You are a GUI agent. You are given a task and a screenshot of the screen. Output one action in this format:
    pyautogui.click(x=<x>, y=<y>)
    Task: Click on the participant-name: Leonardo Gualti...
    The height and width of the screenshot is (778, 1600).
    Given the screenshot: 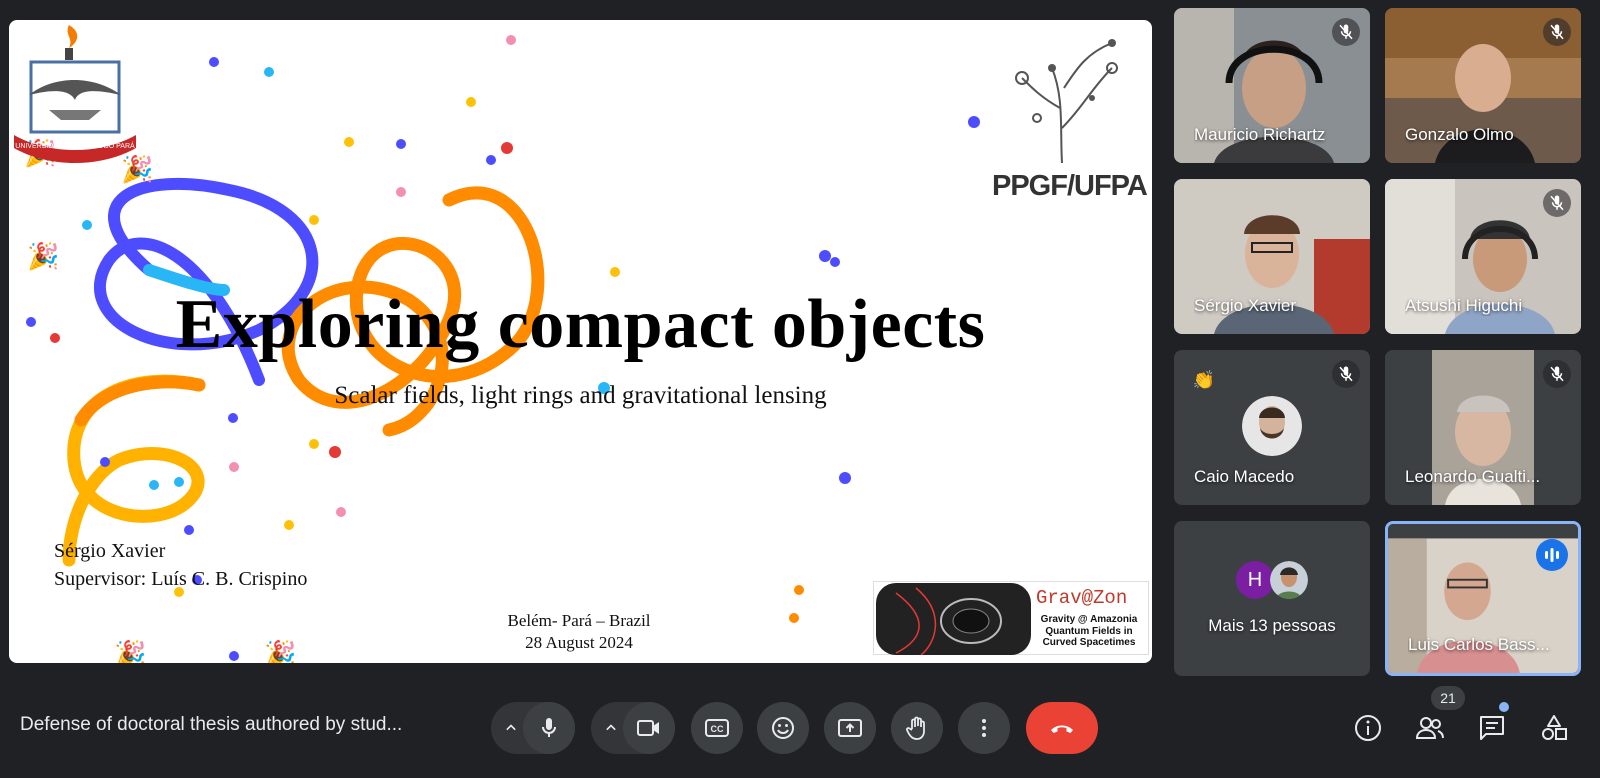 What is the action you would take?
    pyautogui.click(x=1473, y=476)
    